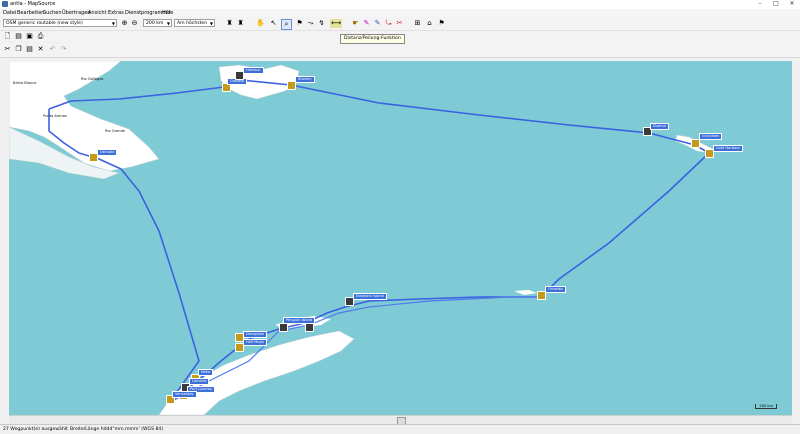 Image resolution: width=800 pixels, height=434 pixels. I want to click on cut-icon: ✂, so click(7, 49).